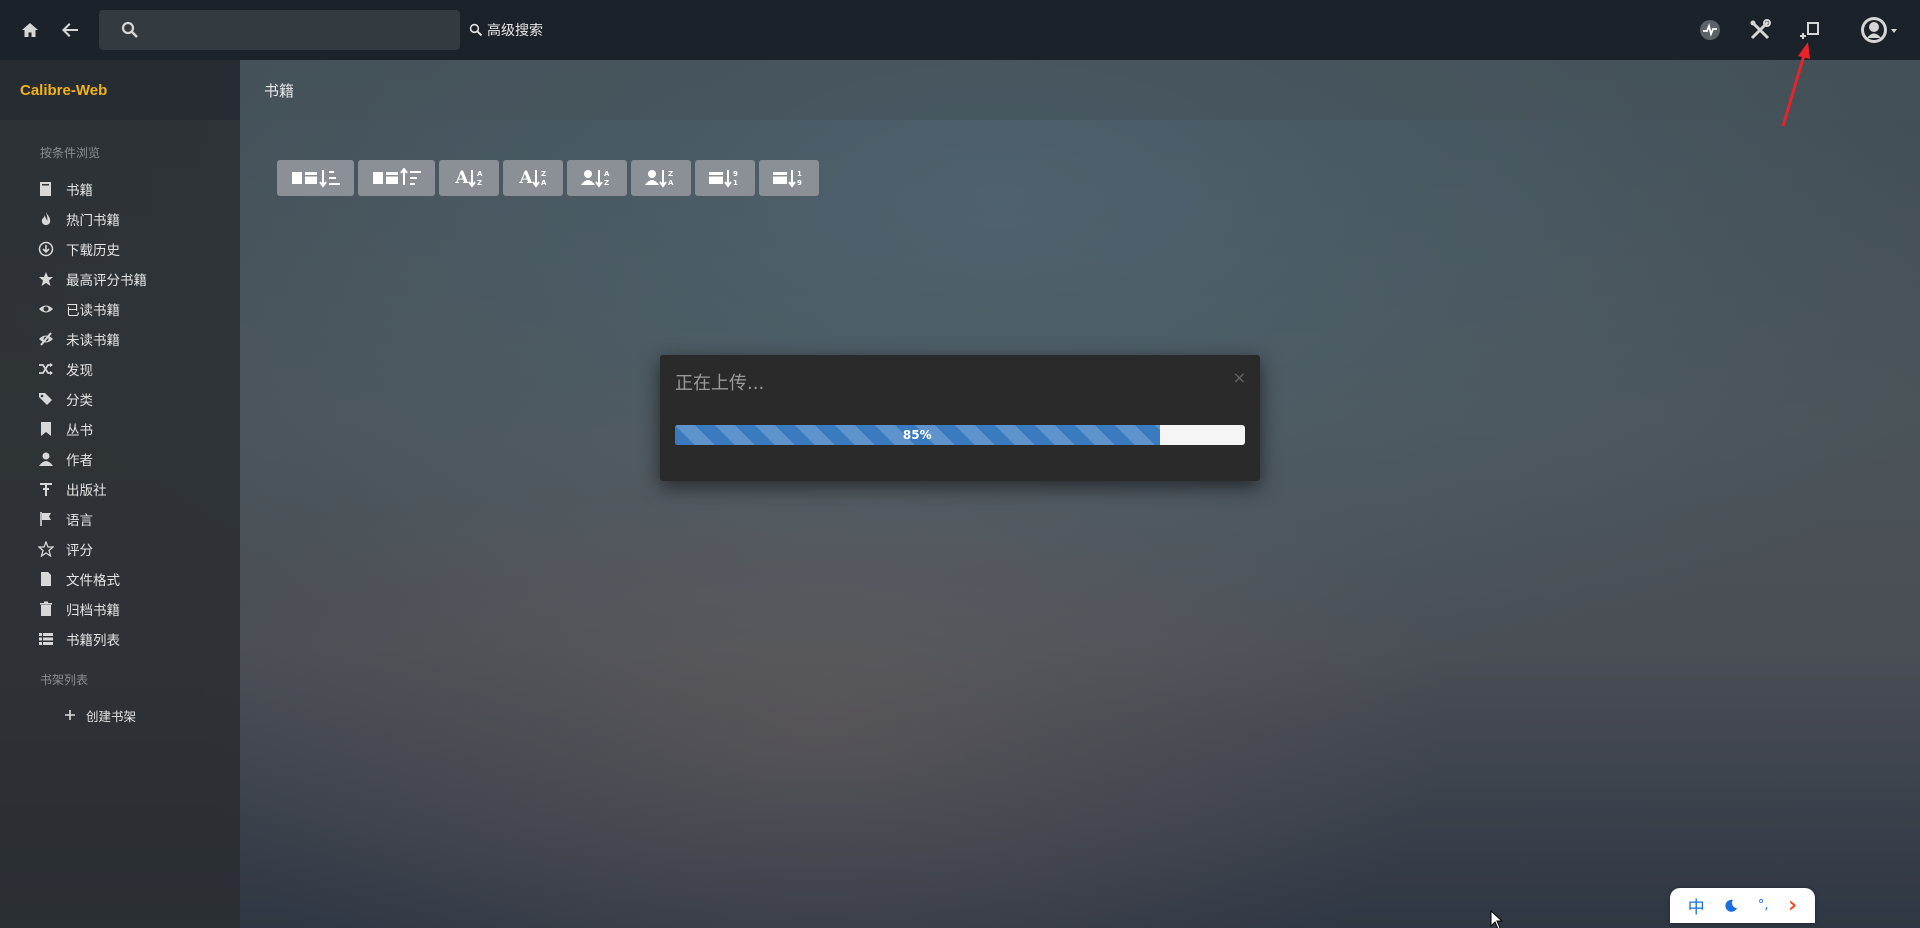  Describe the element at coordinates (46, 219) in the screenshot. I see `fire-icon` at that location.